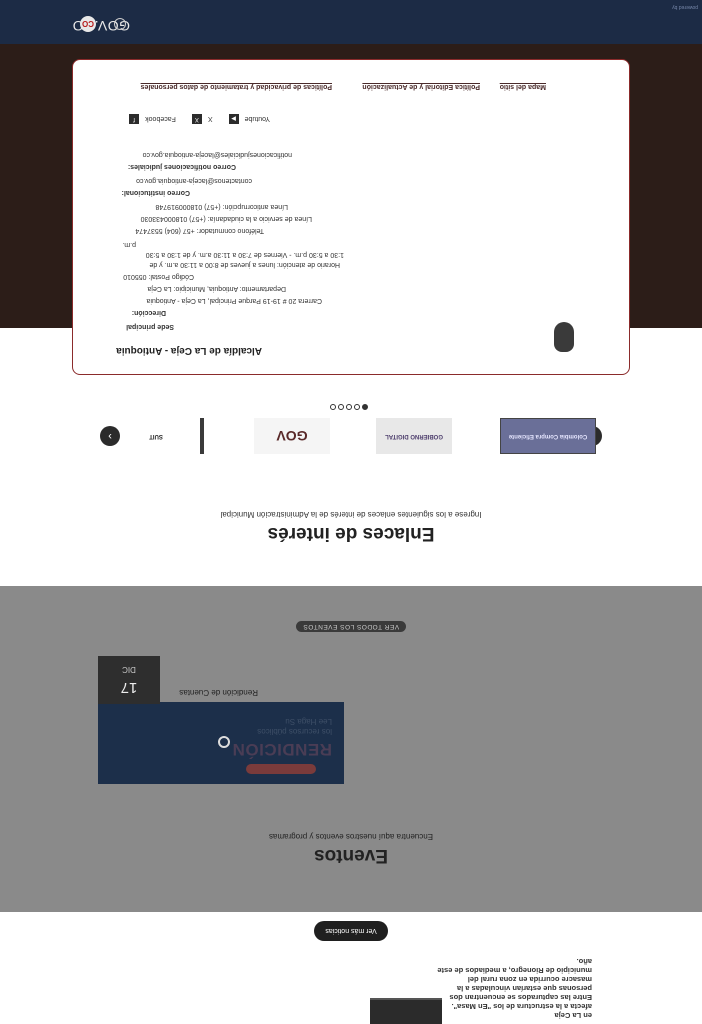 The image size is (702, 1024). What do you see at coordinates (199, 230) in the screenshot?
I see `footer-phone: Teléfono conmutador: +57 (604) 5537474` at bounding box center [199, 230].